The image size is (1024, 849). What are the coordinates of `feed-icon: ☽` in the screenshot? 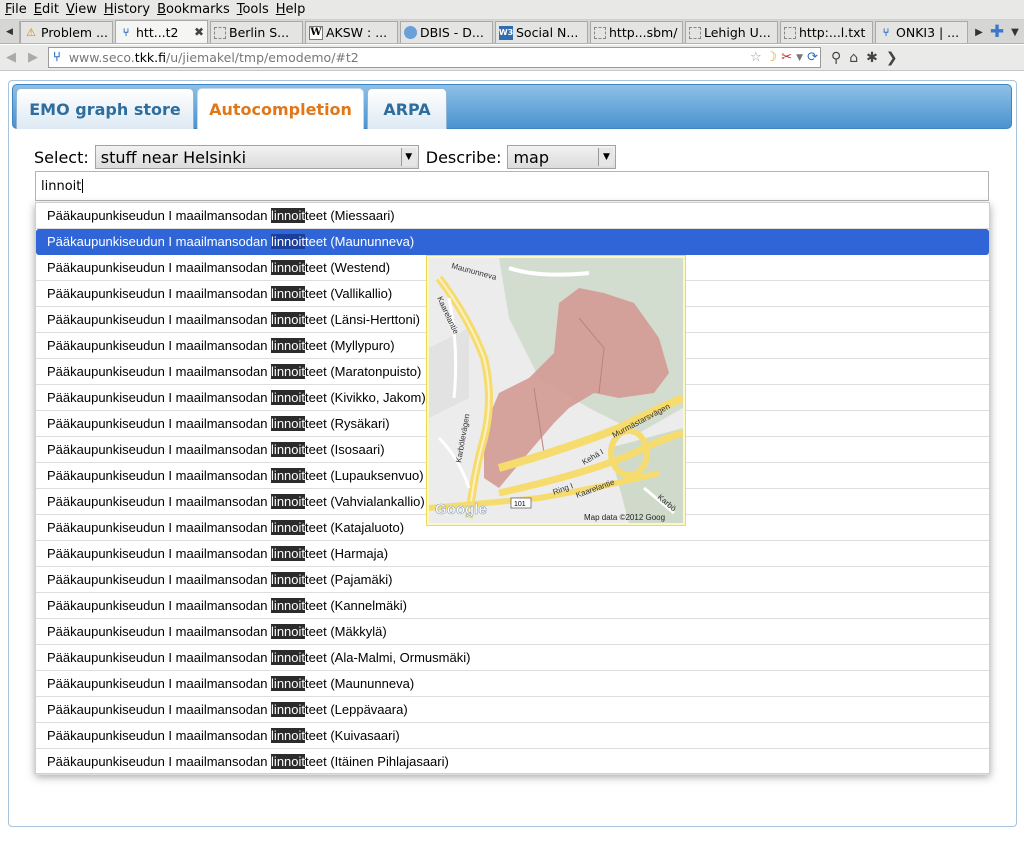 It's located at (772, 57).